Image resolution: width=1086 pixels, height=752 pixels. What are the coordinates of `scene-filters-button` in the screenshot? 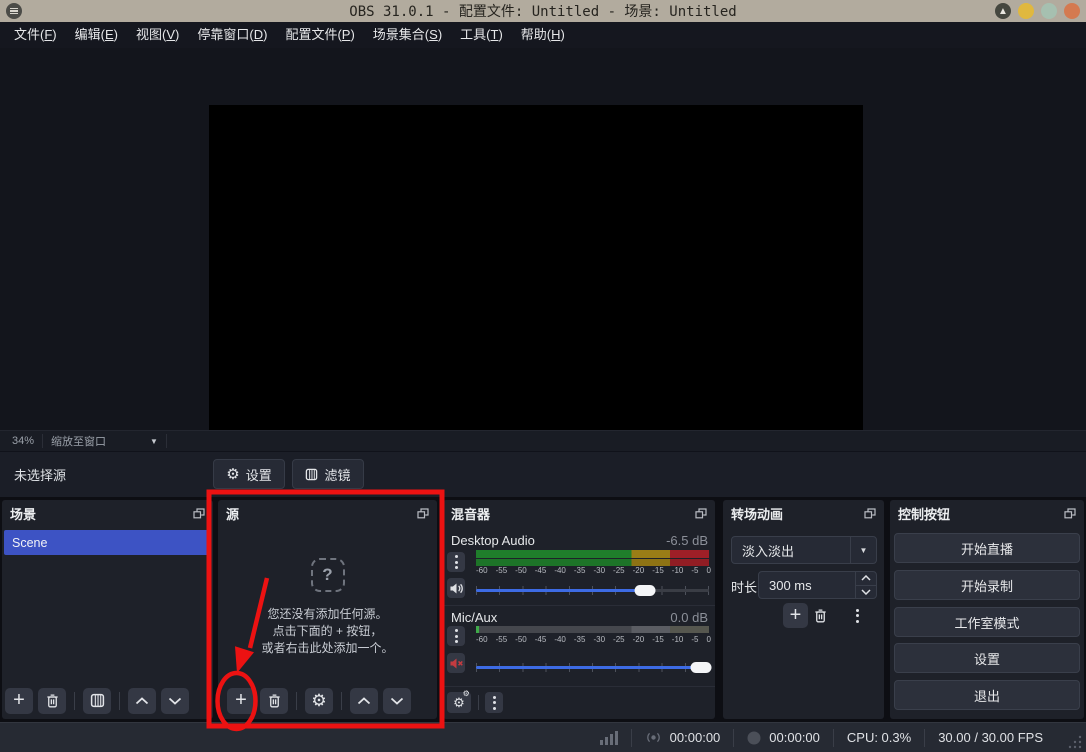 It's located at (97, 700).